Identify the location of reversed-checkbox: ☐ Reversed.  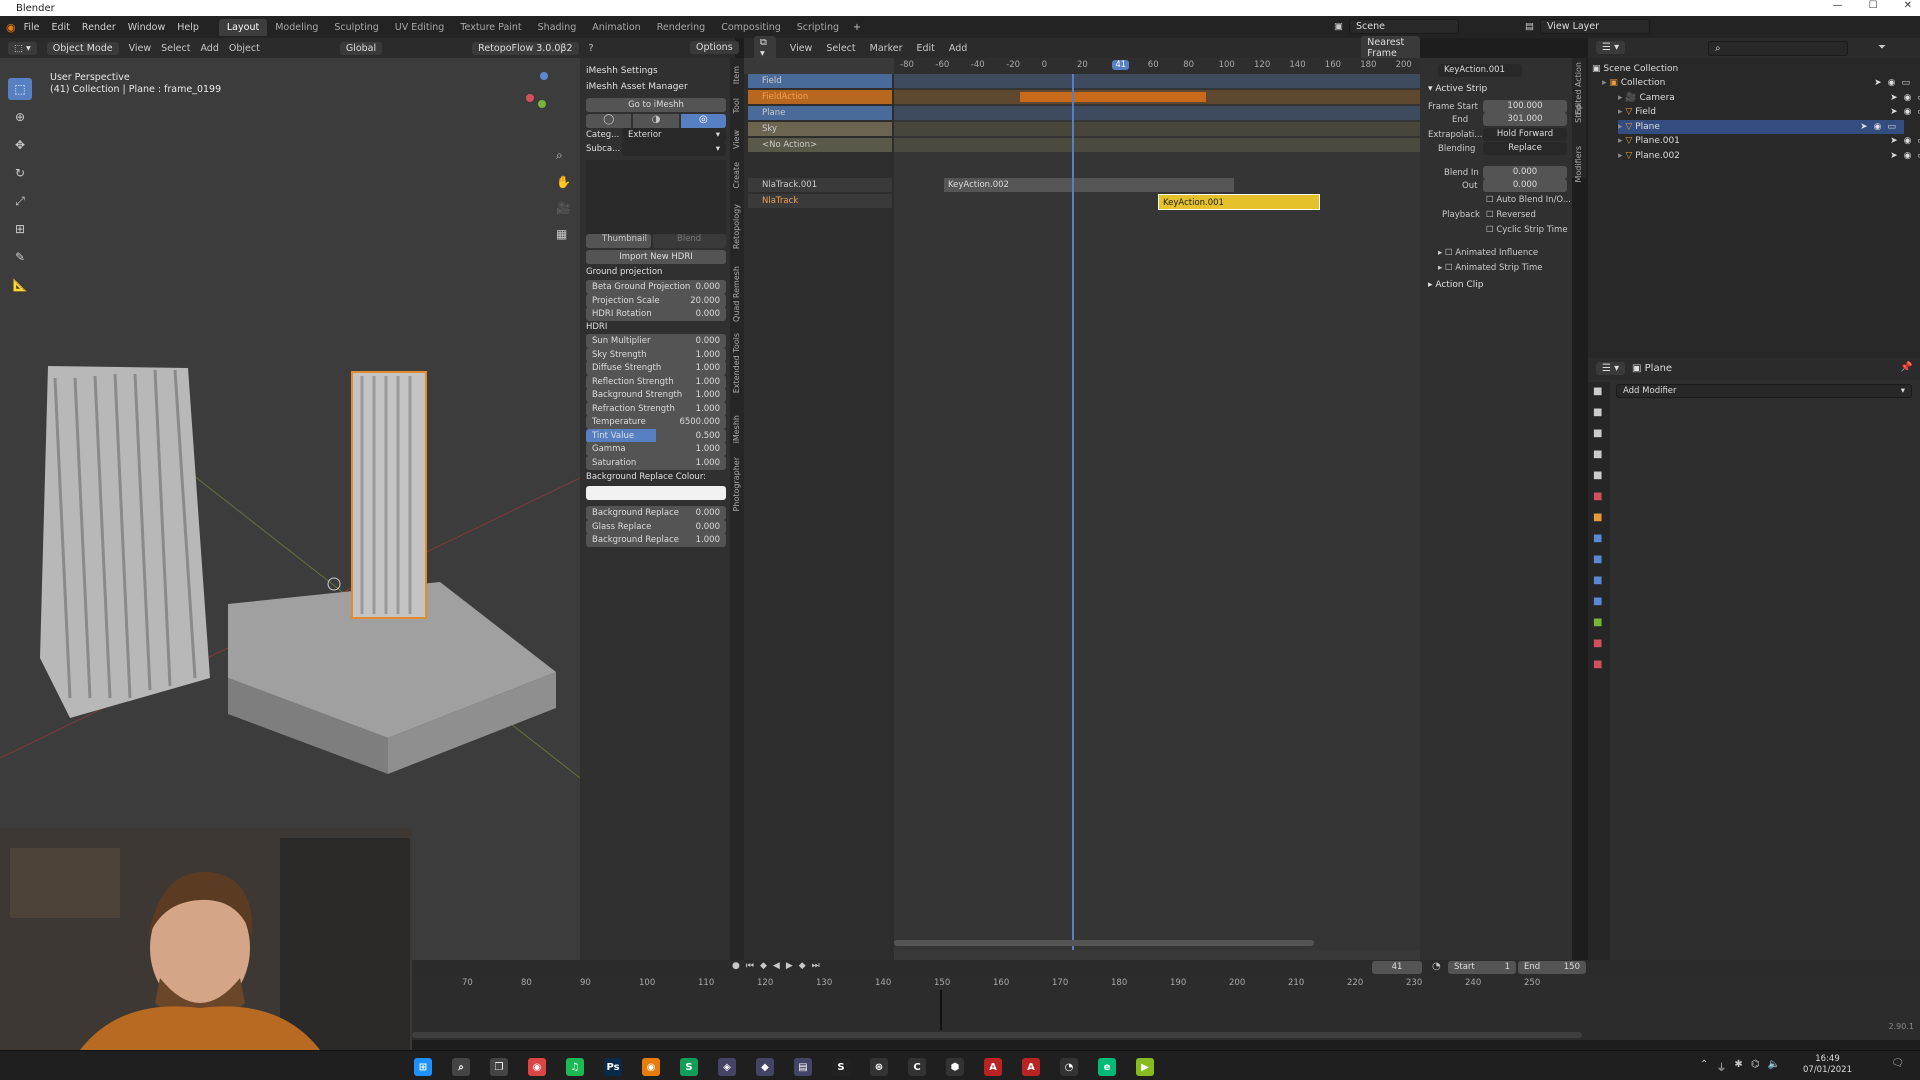
(1511, 215).